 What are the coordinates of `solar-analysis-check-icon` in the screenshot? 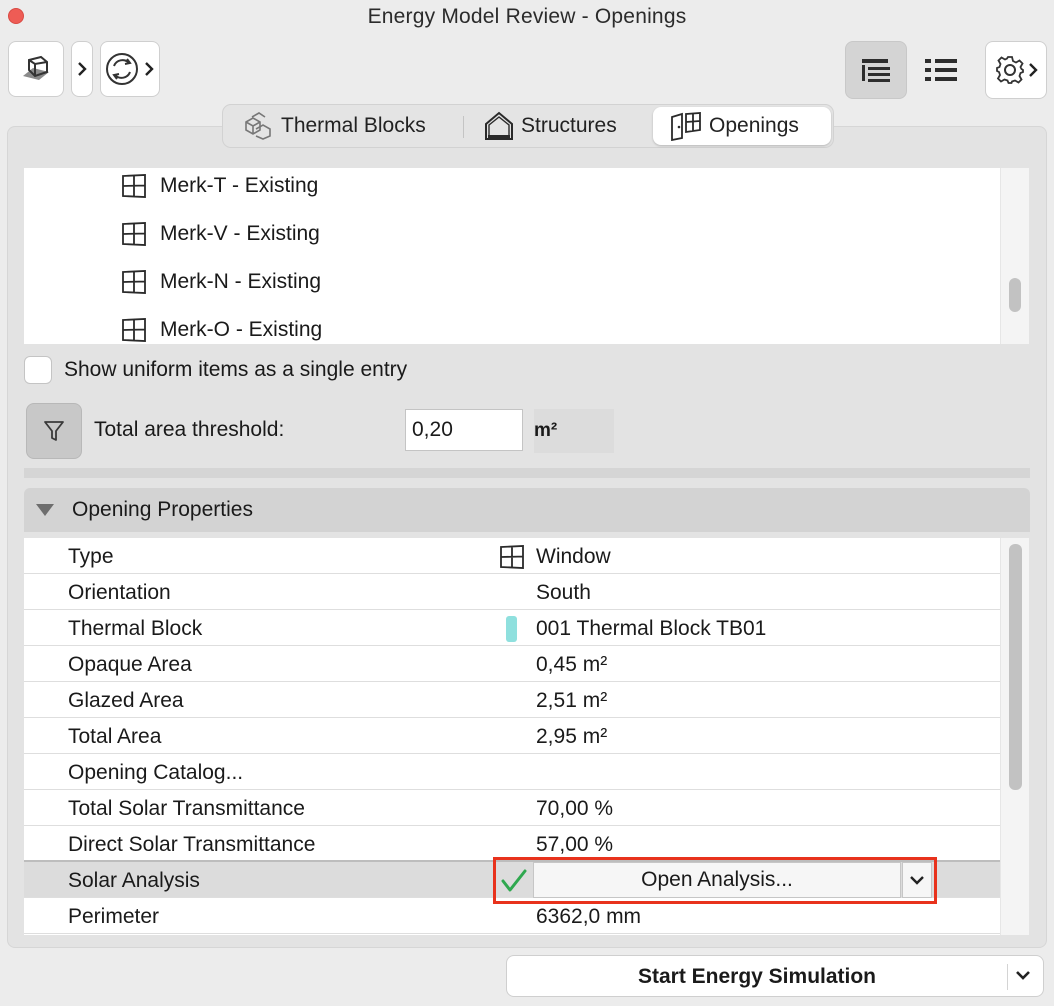 It's located at (514, 881).